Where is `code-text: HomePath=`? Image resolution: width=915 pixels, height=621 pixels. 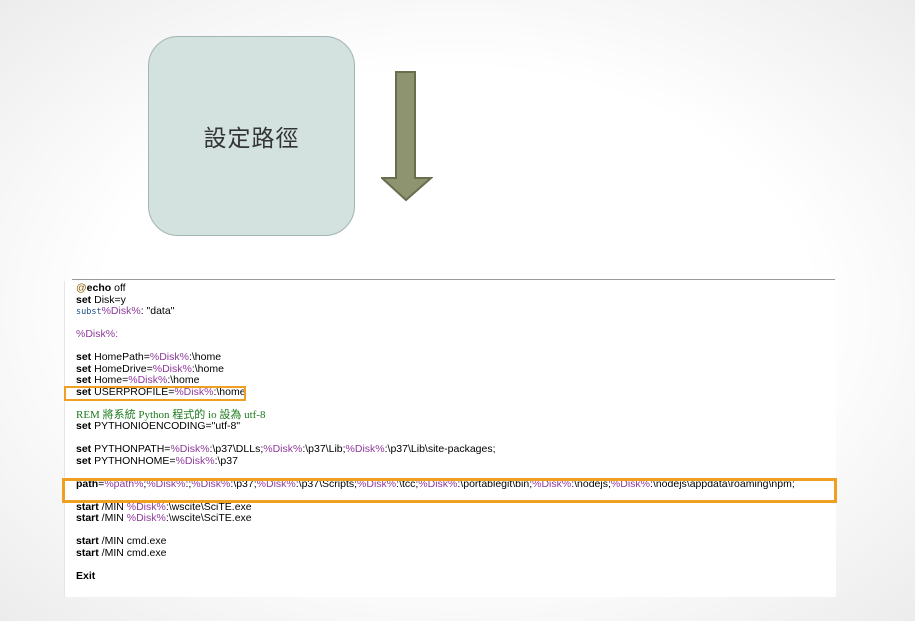
code-text: HomePath= is located at coordinates (120, 357).